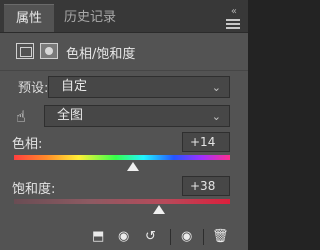  What do you see at coordinates (132, 166) in the screenshot?
I see `hue-slider-thumb` at bounding box center [132, 166].